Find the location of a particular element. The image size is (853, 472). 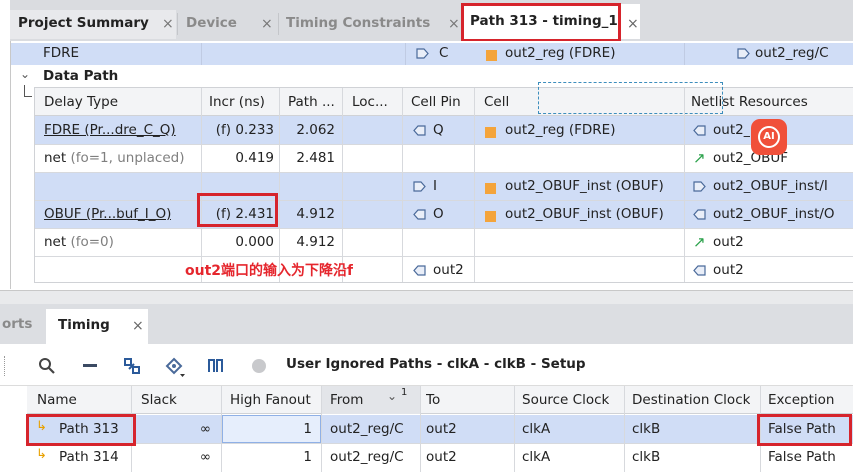

data-path-section: ⌄ Data Path is located at coordinates (432, 76).